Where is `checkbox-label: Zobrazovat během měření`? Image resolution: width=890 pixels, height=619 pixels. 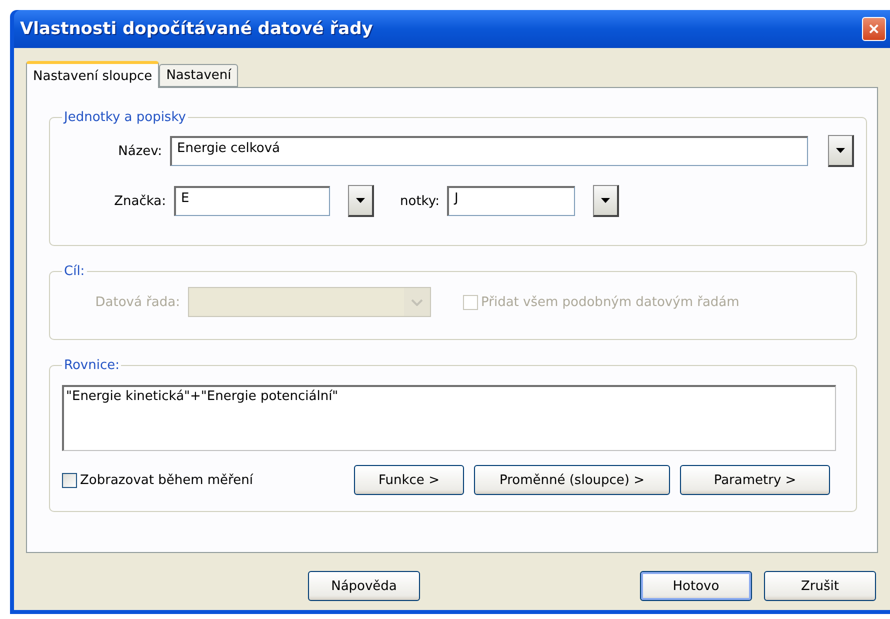
checkbox-label: Zobrazovat během měření is located at coordinates (166, 480).